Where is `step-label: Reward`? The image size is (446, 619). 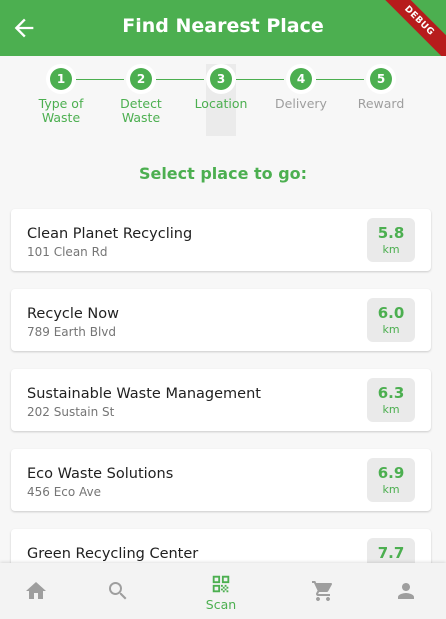 step-label: Reward is located at coordinates (381, 103).